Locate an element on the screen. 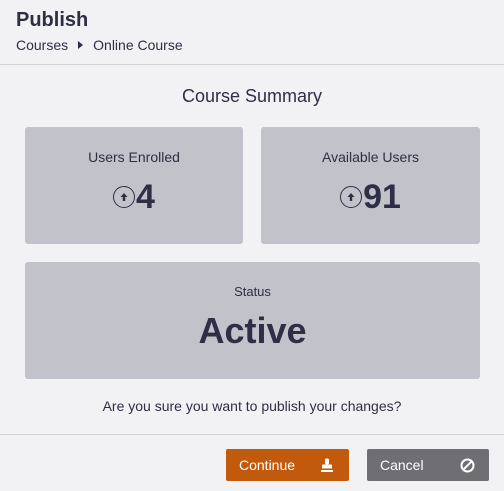  users-enrolled-card: Users Enrolled 4 is located at coordinates (134, 185).